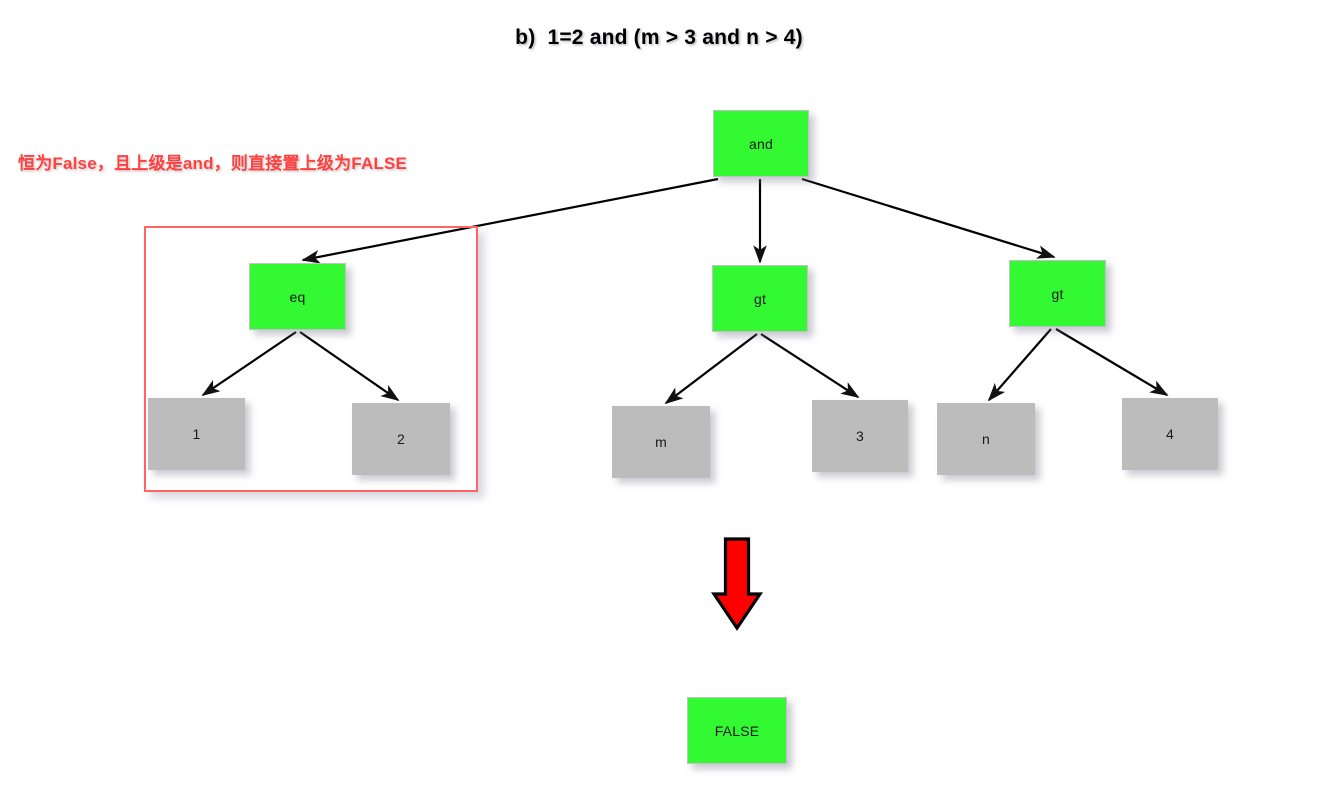 This screenshot has height=804, width=1318. I want to click on tree-node-eq: eq, so click(297, 296).